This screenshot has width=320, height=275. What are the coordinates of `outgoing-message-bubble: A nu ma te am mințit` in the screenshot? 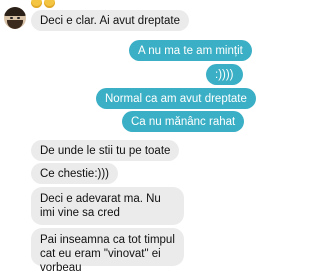 It's located at (190, 50).